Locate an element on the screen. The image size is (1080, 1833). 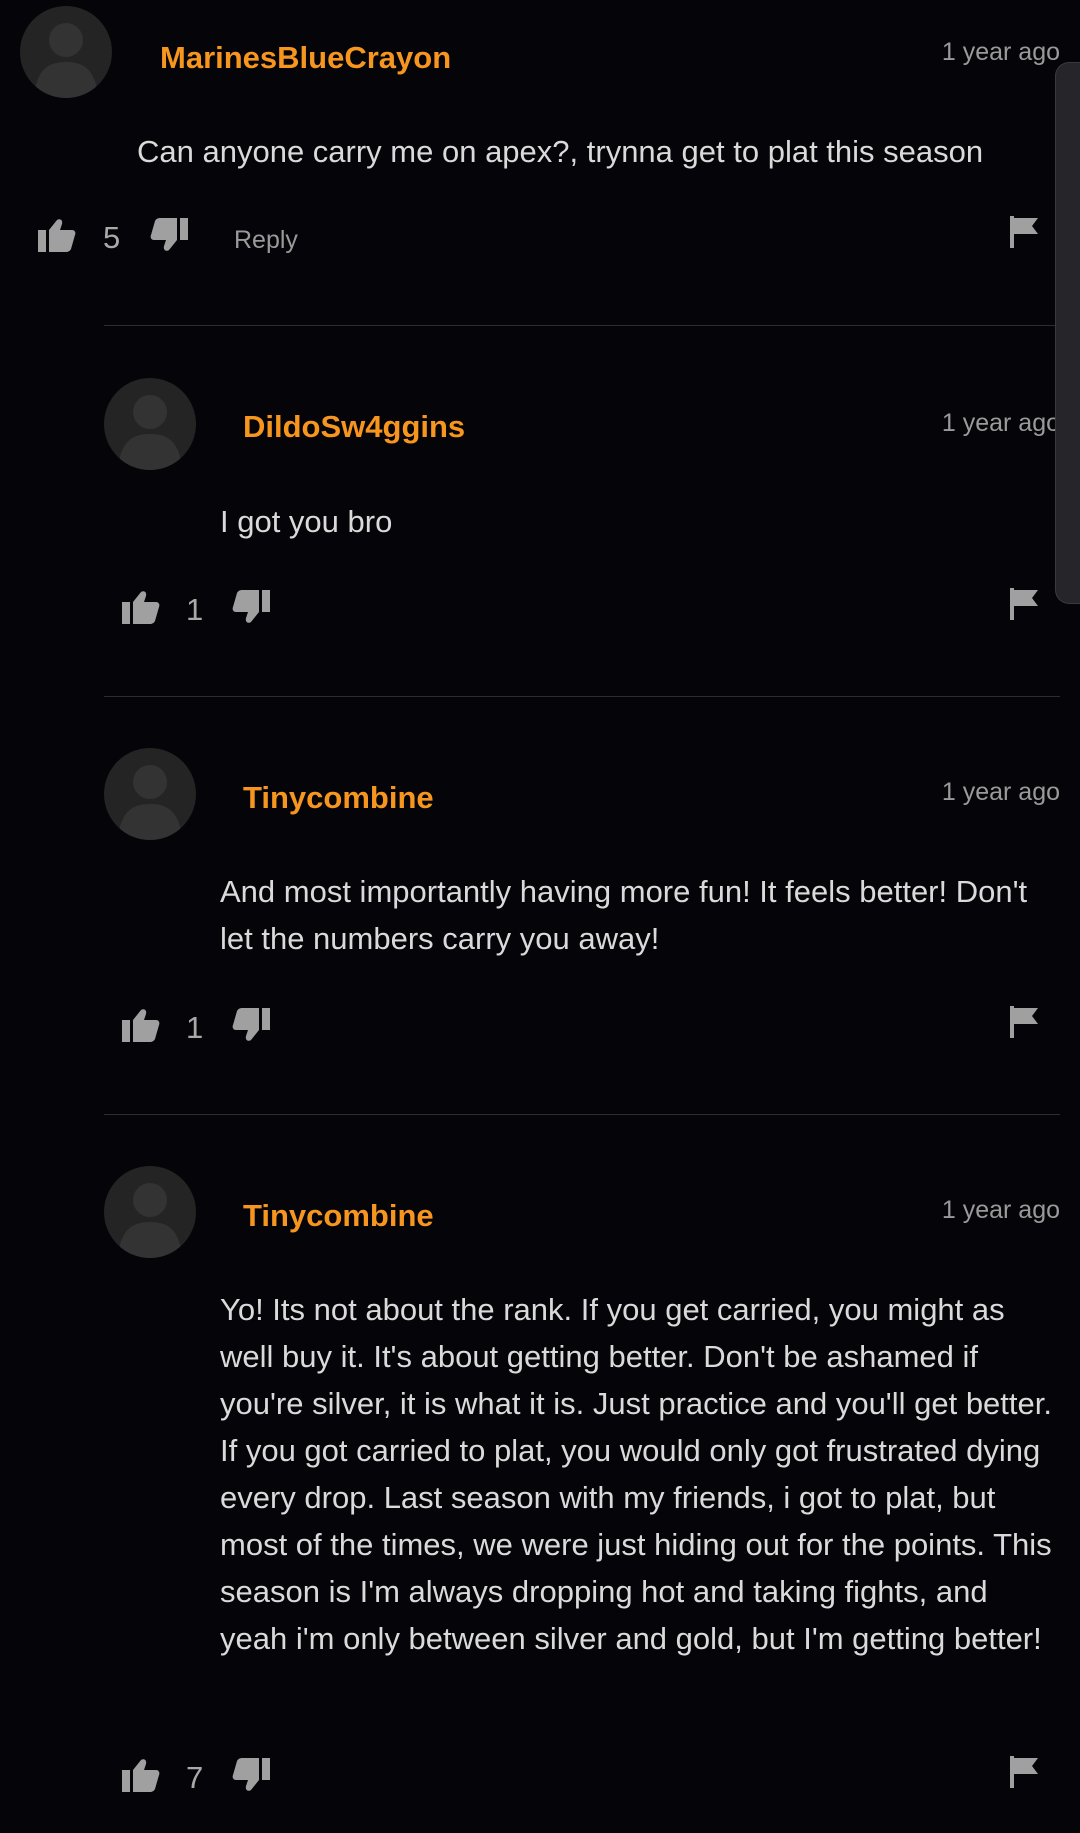
reply-button: Reply is located at coordinates (266, 240).